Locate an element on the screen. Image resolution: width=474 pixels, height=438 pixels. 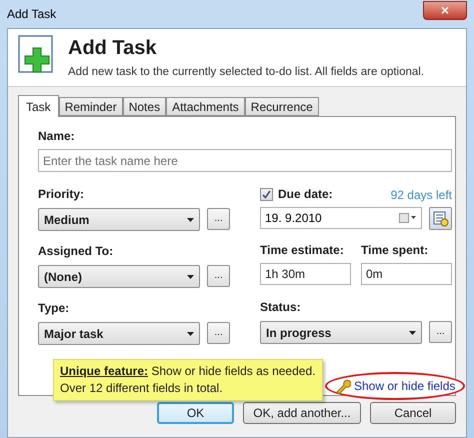
name-field: Enter the task name here is located at coordinates (245, 160).